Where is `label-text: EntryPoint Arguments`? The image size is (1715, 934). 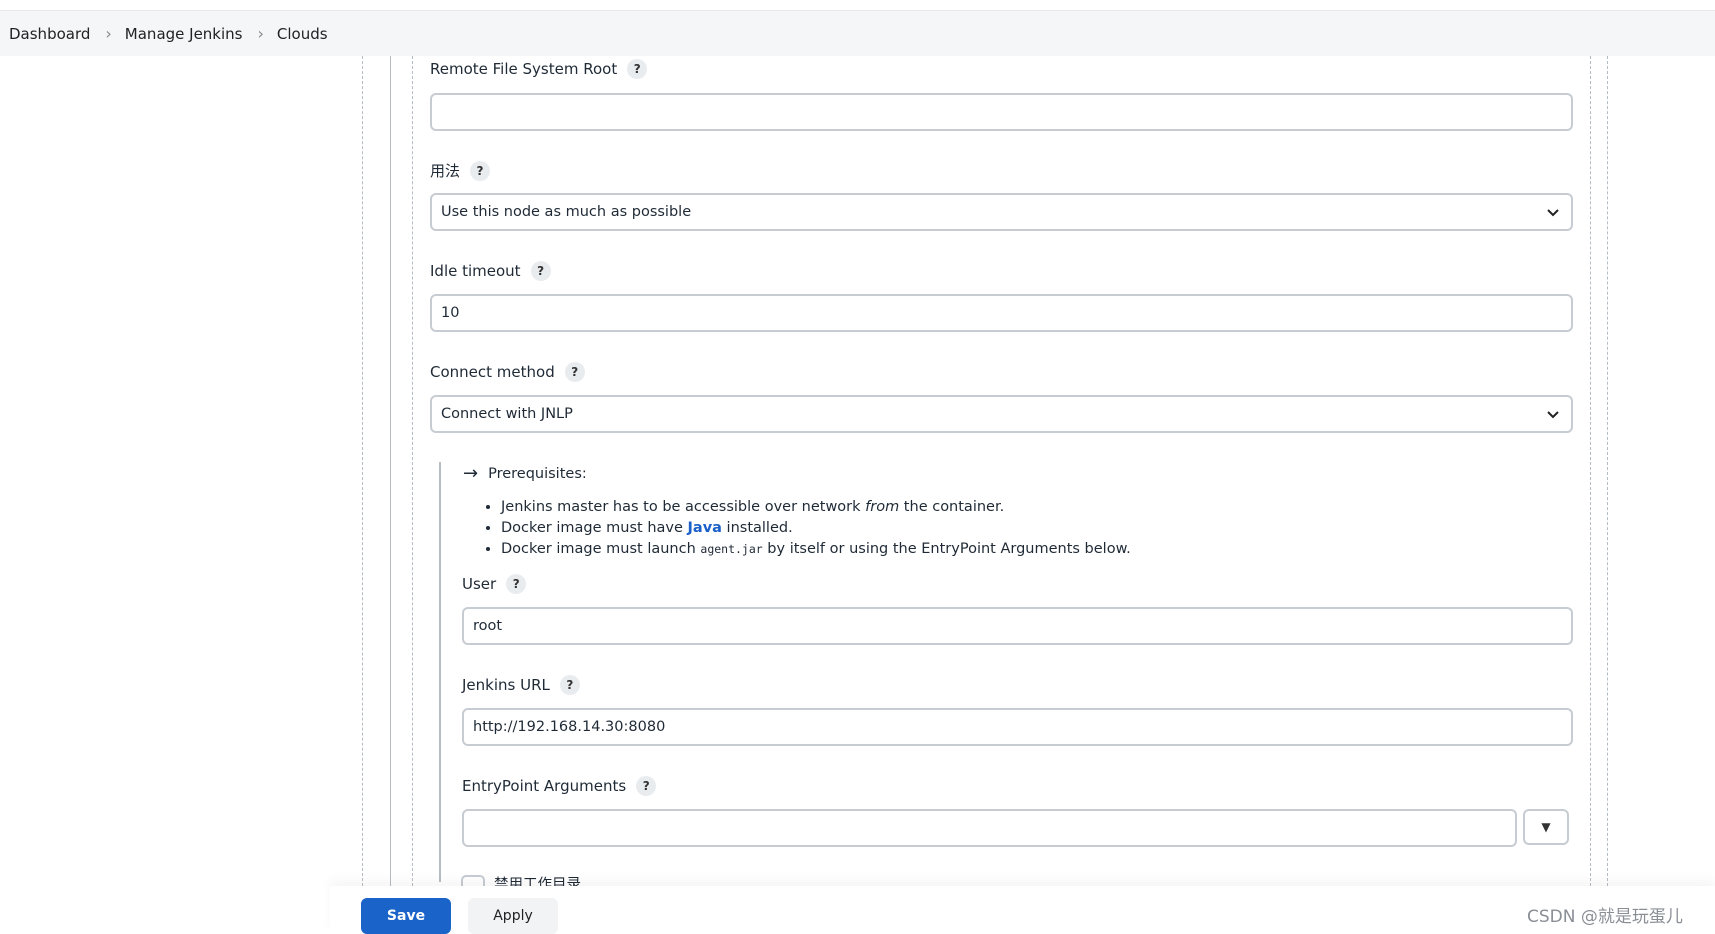 label-text: EntryPoint Arguments is located at coordinates (544, 786).